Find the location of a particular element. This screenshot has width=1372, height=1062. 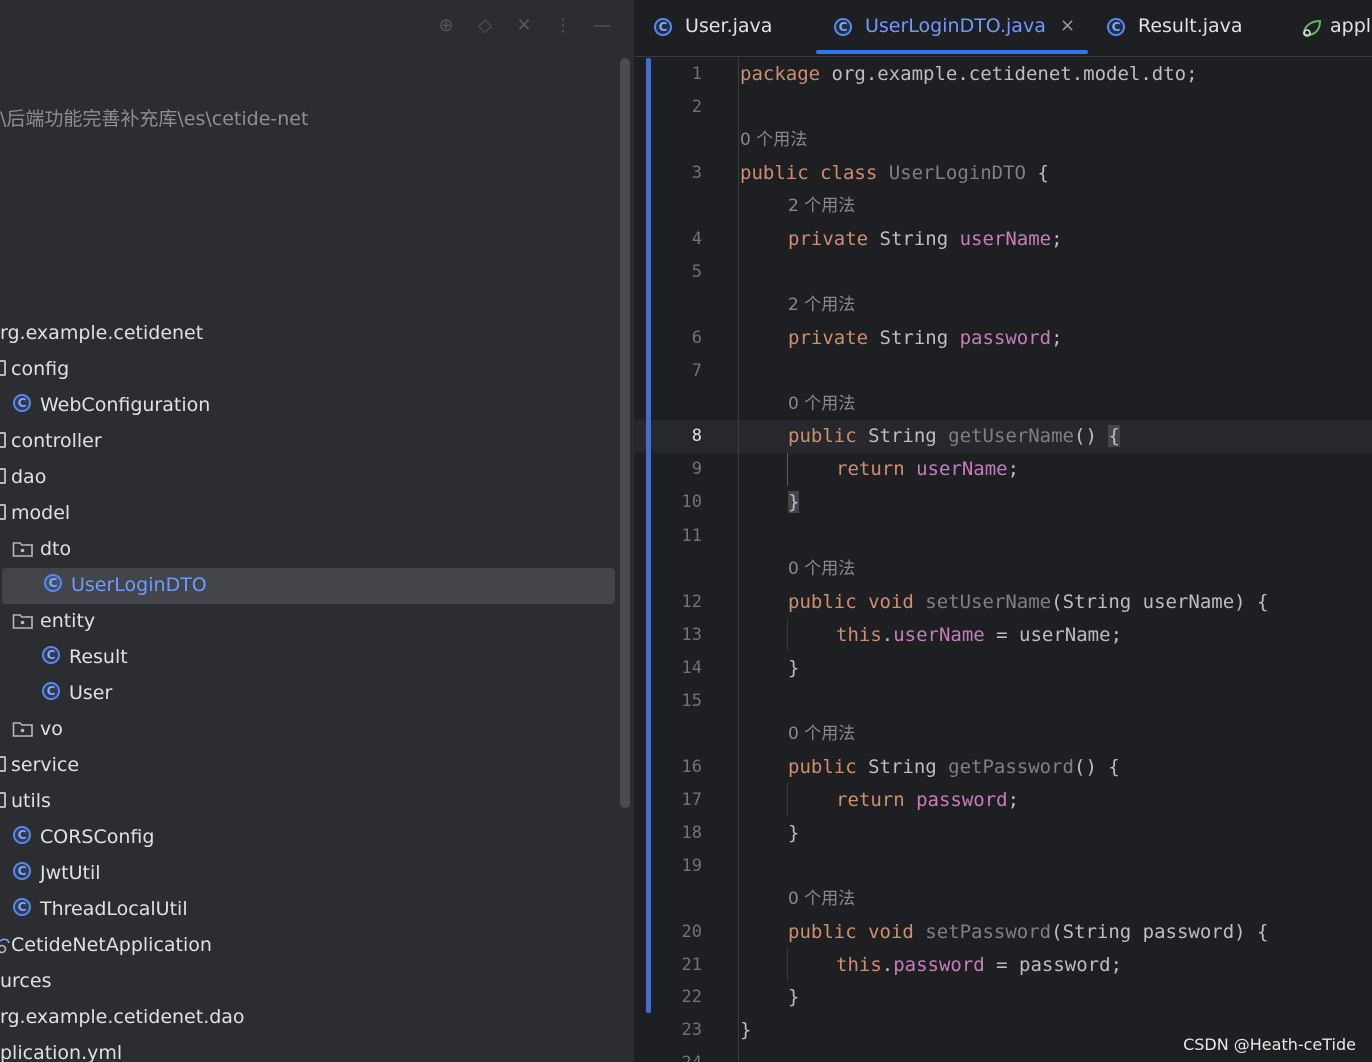

code-line-1: package org.example.cetidenet.model.dto; is located at coordinates (969, 74).